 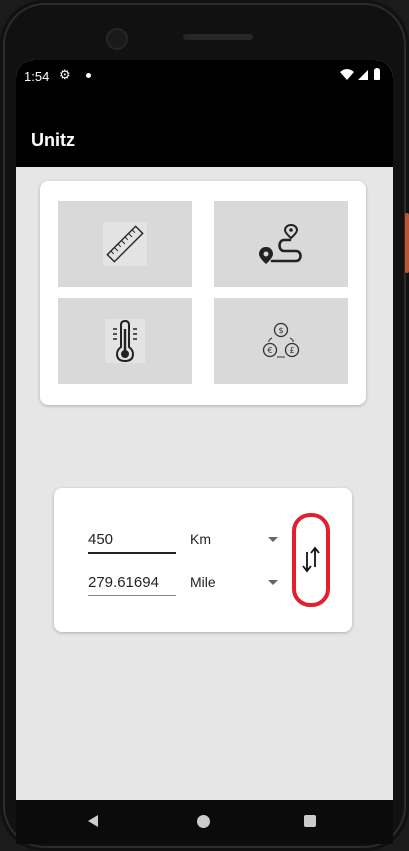 I want to click on swap-vertical-icon, so click(x=311, y=559).